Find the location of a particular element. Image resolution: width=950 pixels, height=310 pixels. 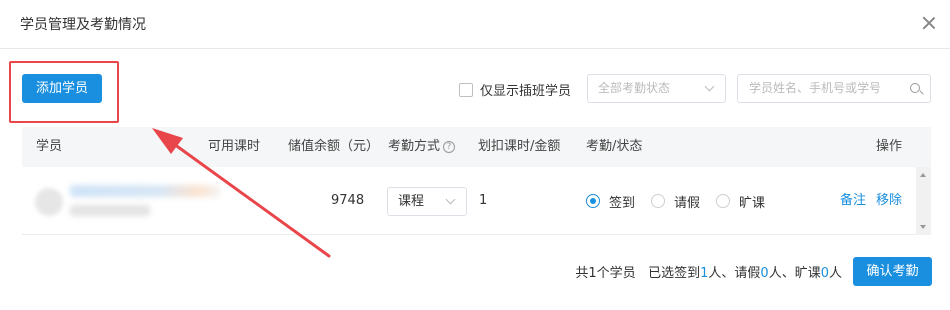

header-attendance-method-label: 考勤方式 is located at coordinates (414, 146).